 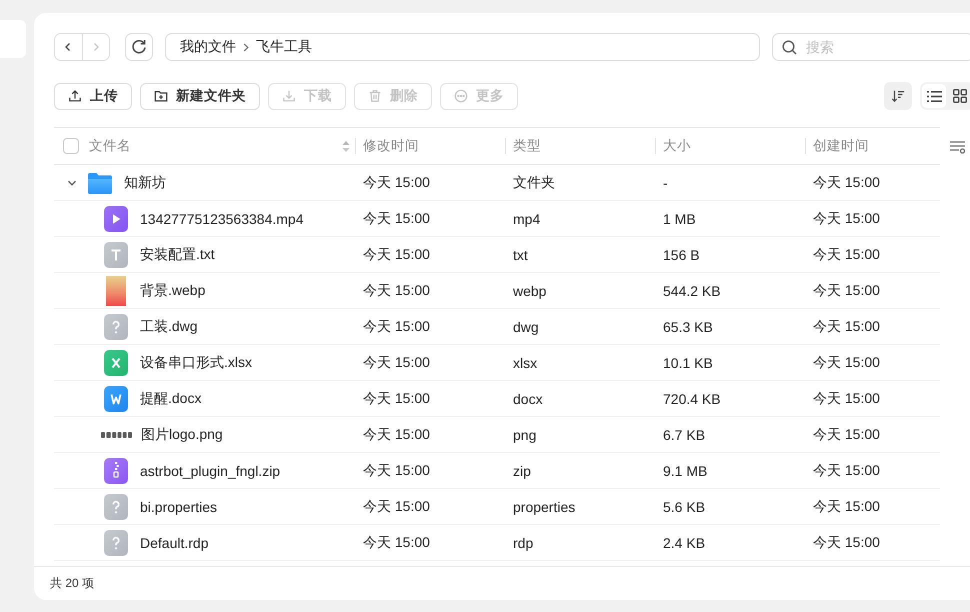 I want to click on file-name: 背景.webp, so click(x=173, y=291).